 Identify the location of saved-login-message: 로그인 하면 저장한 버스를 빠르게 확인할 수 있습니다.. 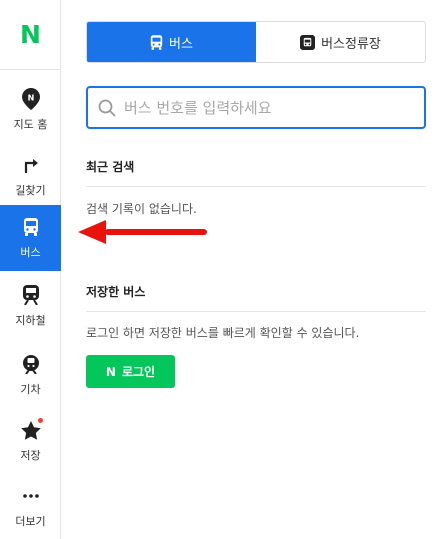
(223, 333).